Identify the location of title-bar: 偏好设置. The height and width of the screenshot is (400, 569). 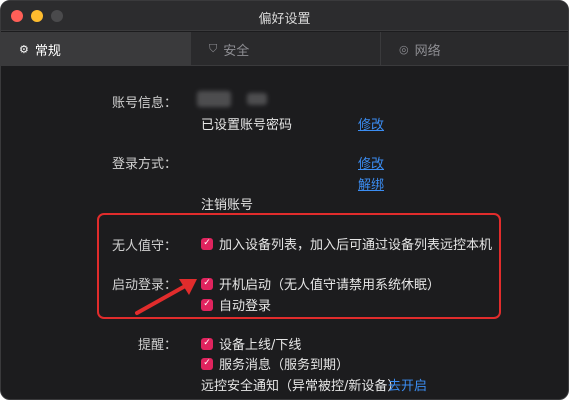
(284, 16).